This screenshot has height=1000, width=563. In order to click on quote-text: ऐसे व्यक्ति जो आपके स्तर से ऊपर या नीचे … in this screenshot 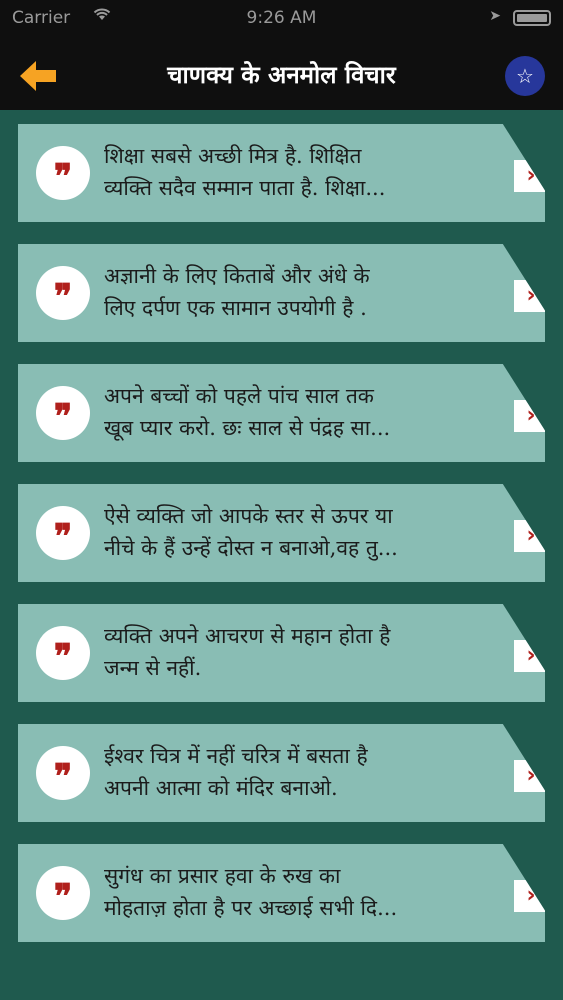, I will do `click(251, 532)`.